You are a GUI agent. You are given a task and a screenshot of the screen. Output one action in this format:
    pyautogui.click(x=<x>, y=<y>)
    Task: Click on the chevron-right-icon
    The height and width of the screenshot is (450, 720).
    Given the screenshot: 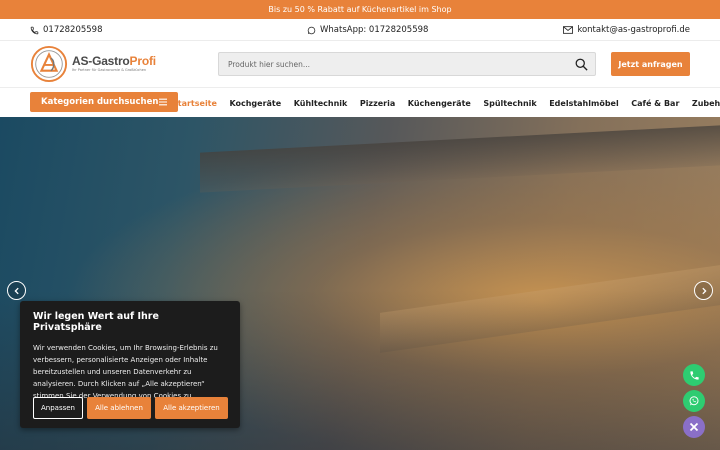 What is the action you would take?
    pyautogui.click(x=704, y=290)
    